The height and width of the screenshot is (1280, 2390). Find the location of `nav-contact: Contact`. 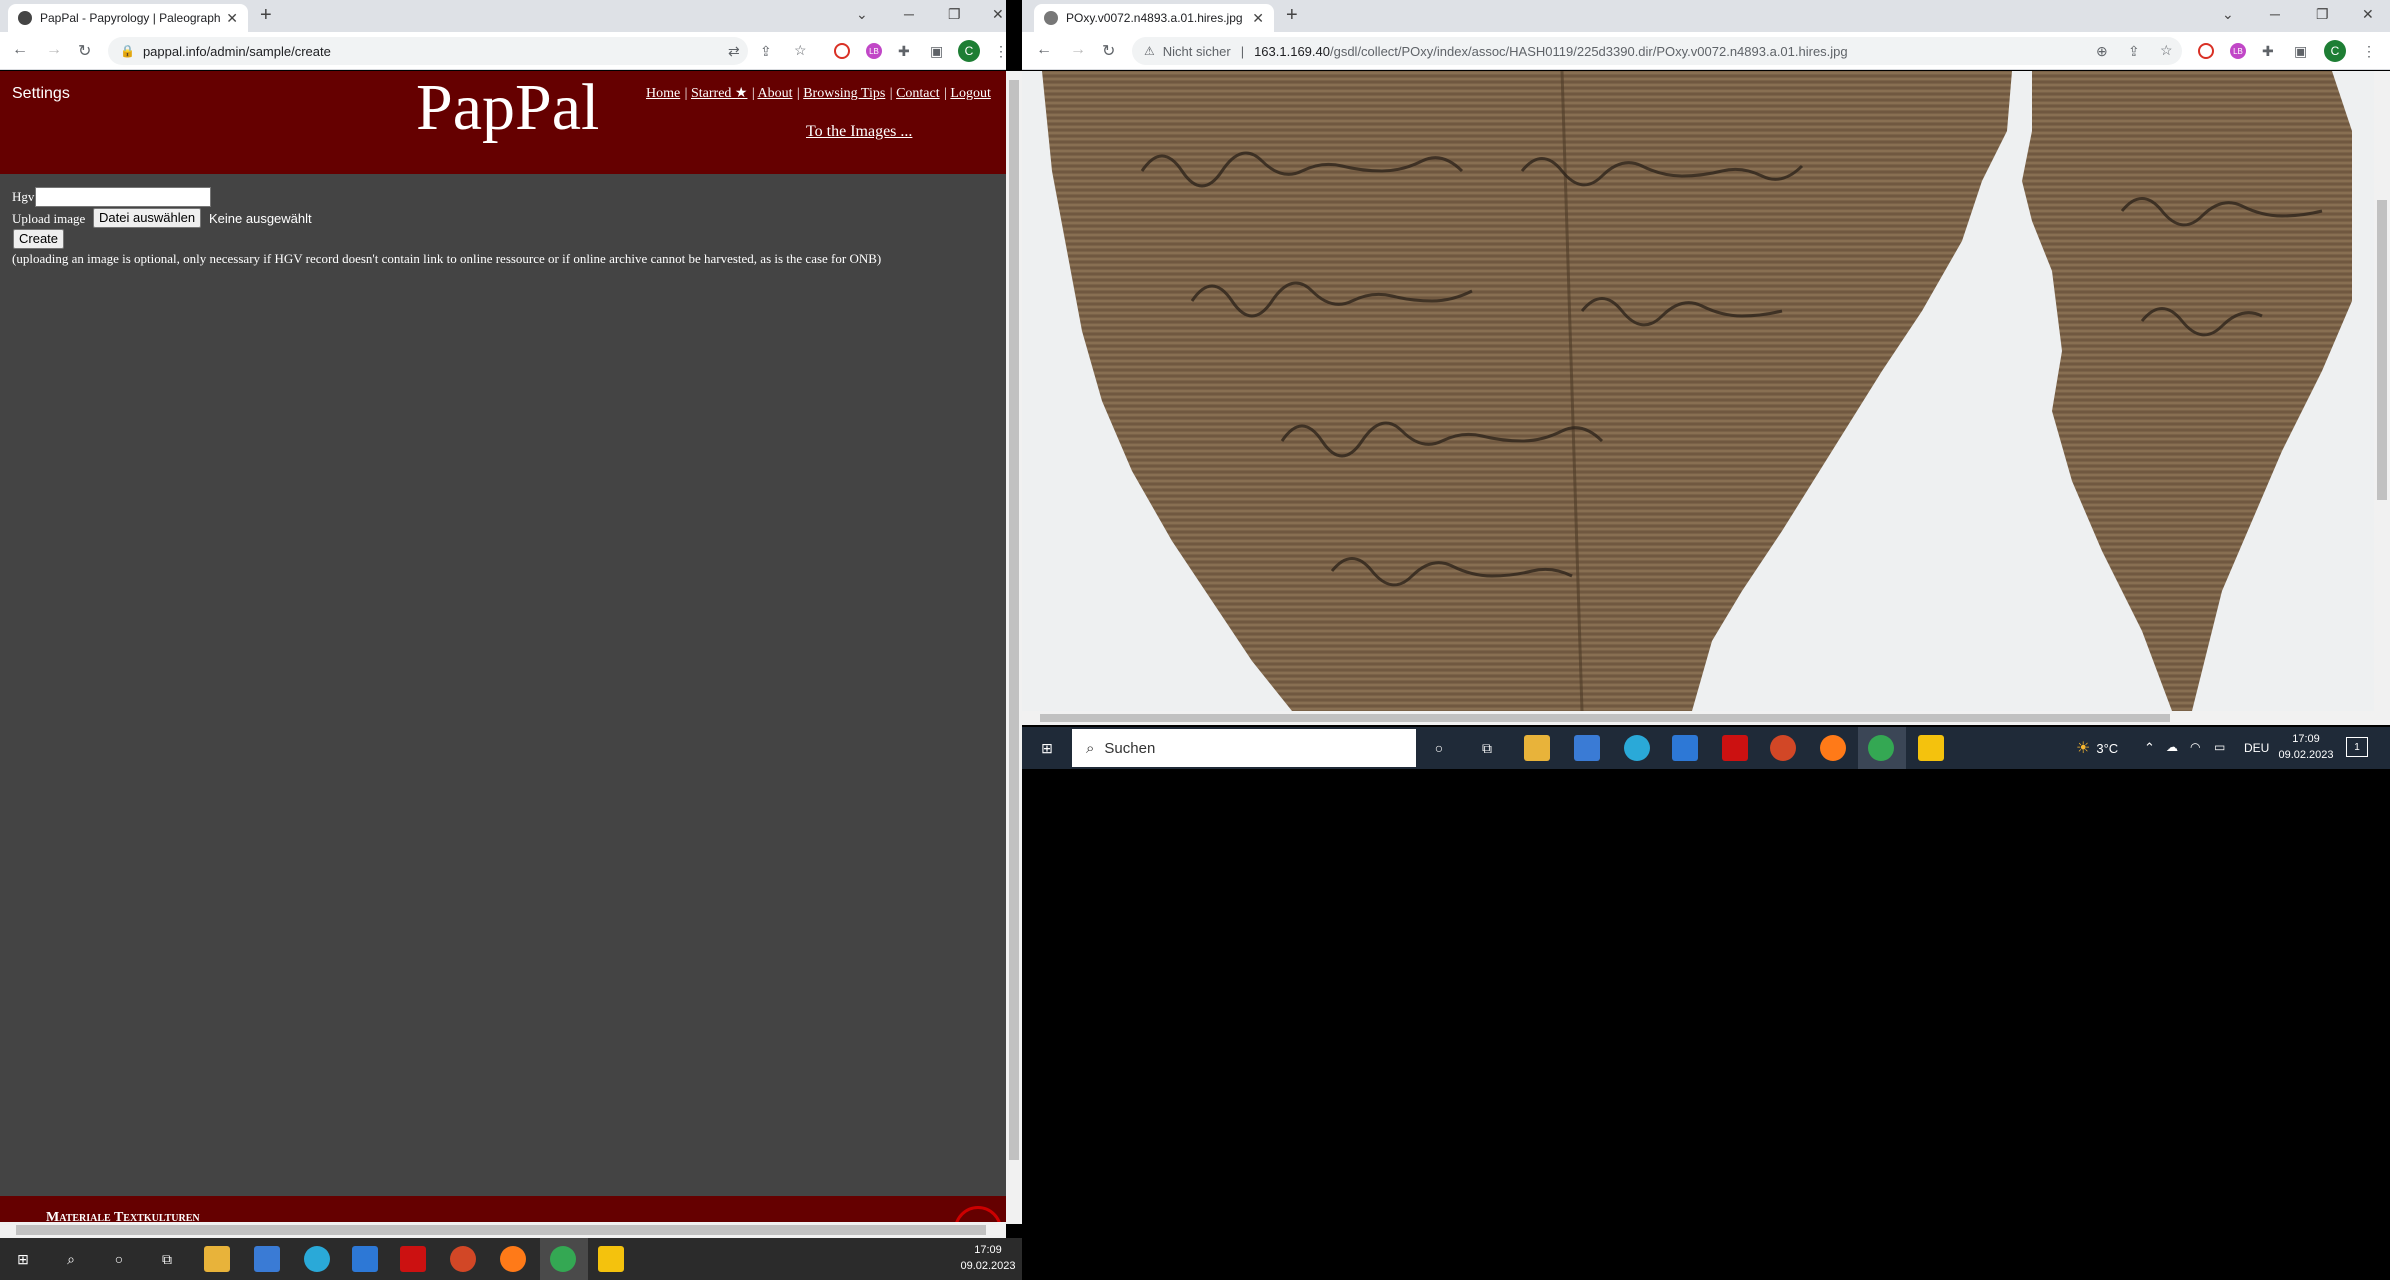

nav-contact: Contact is located at coordinates (918, 93).